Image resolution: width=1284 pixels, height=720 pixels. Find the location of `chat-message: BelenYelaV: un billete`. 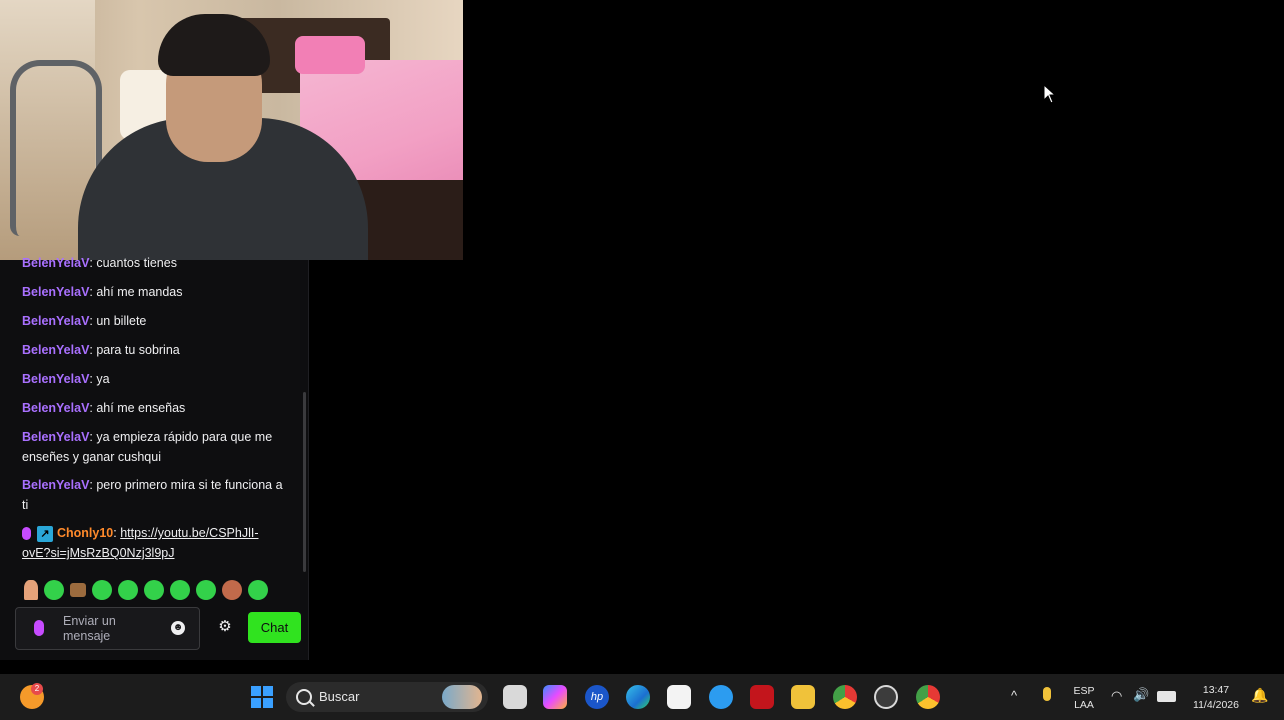

chat-message: BelenYelaV: un billete is located at coordinates (153, 321).